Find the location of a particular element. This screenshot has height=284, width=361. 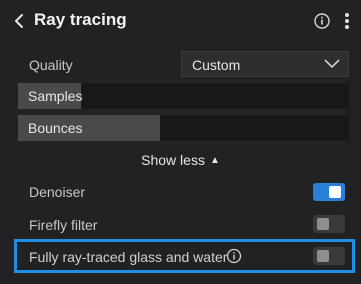

quality-select: Custom is located at coordinates (265, 64).